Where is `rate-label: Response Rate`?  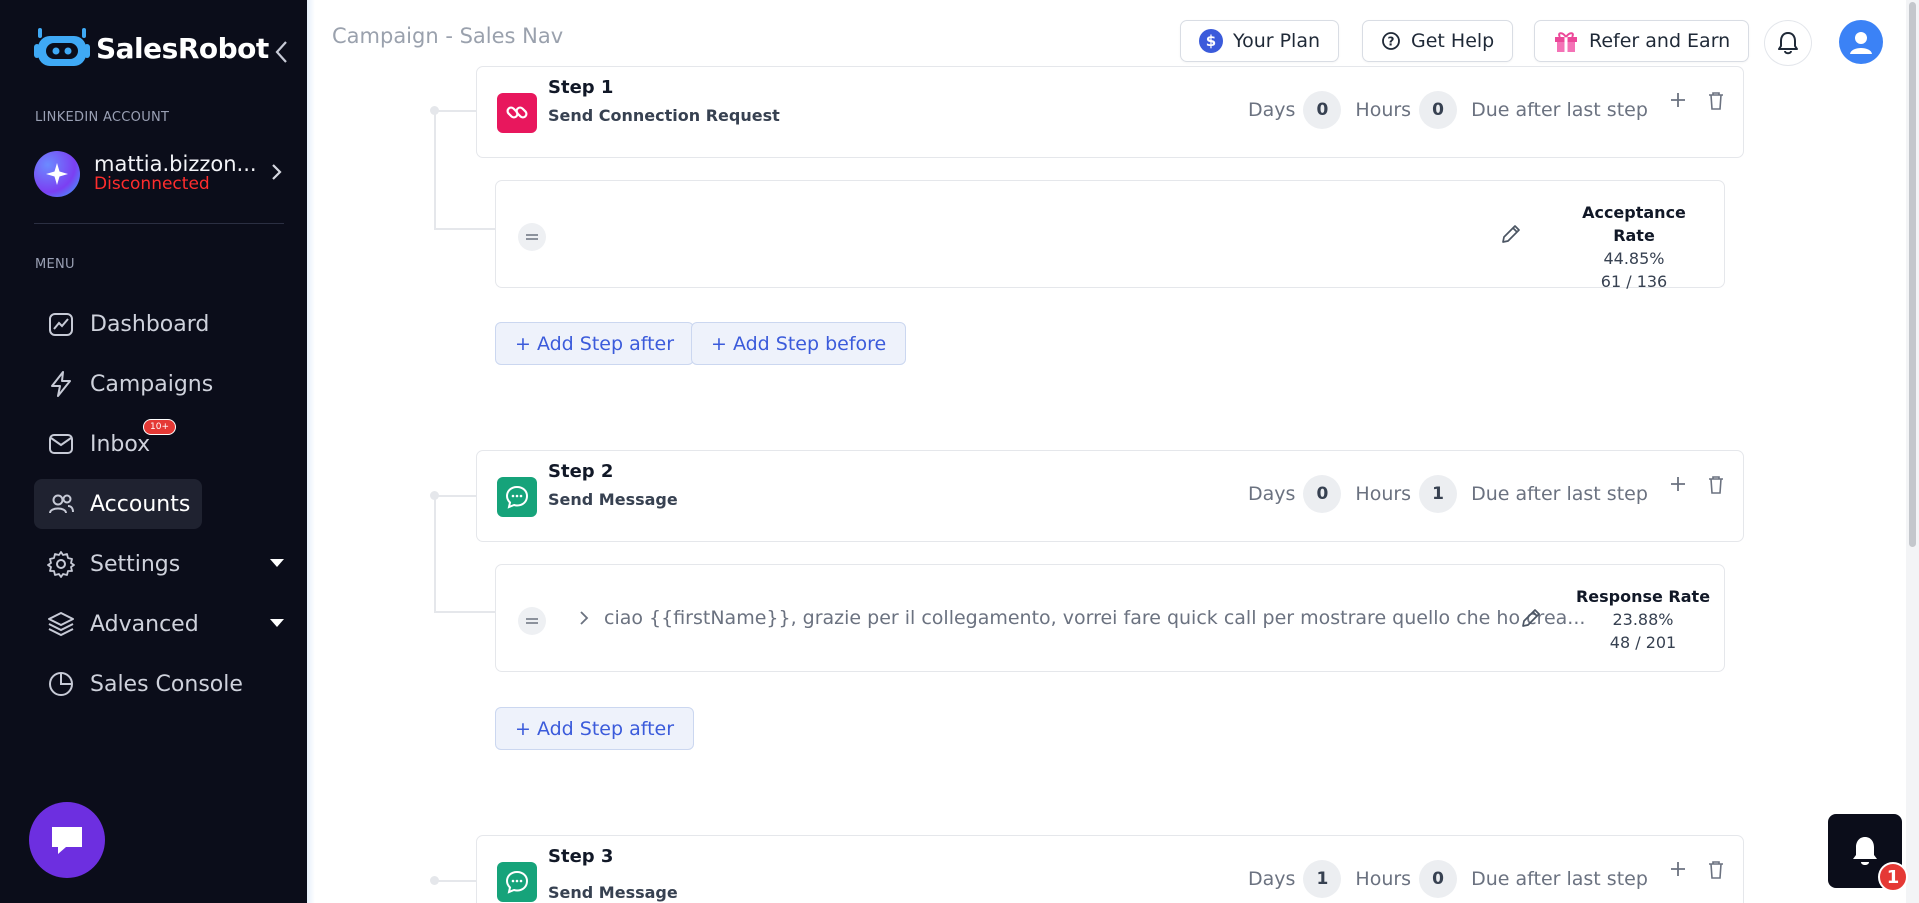
rate-label: Response Rate is located at coordinates (1643, 596).